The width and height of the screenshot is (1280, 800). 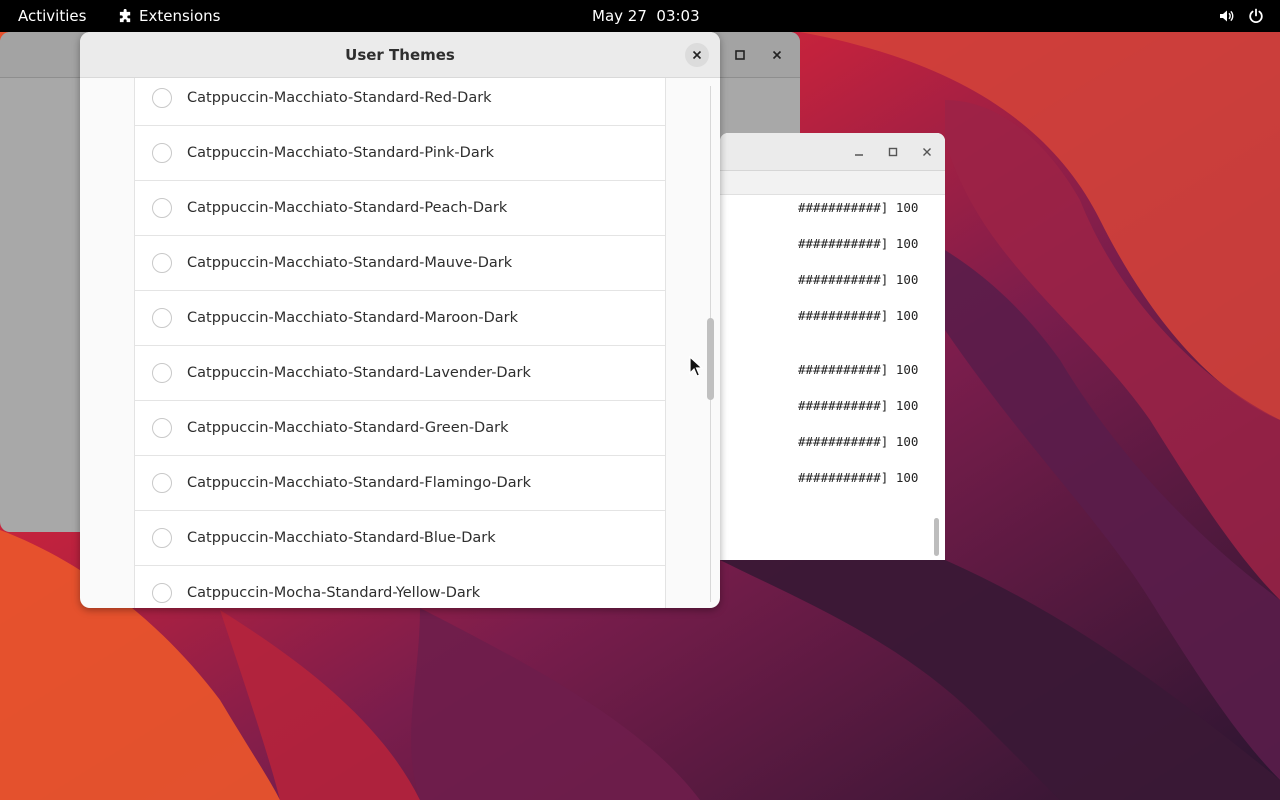 What do you see at coordinates (1256, 16) in the screenshot?
I see `power-icon` at bounding box center [1256, 16].